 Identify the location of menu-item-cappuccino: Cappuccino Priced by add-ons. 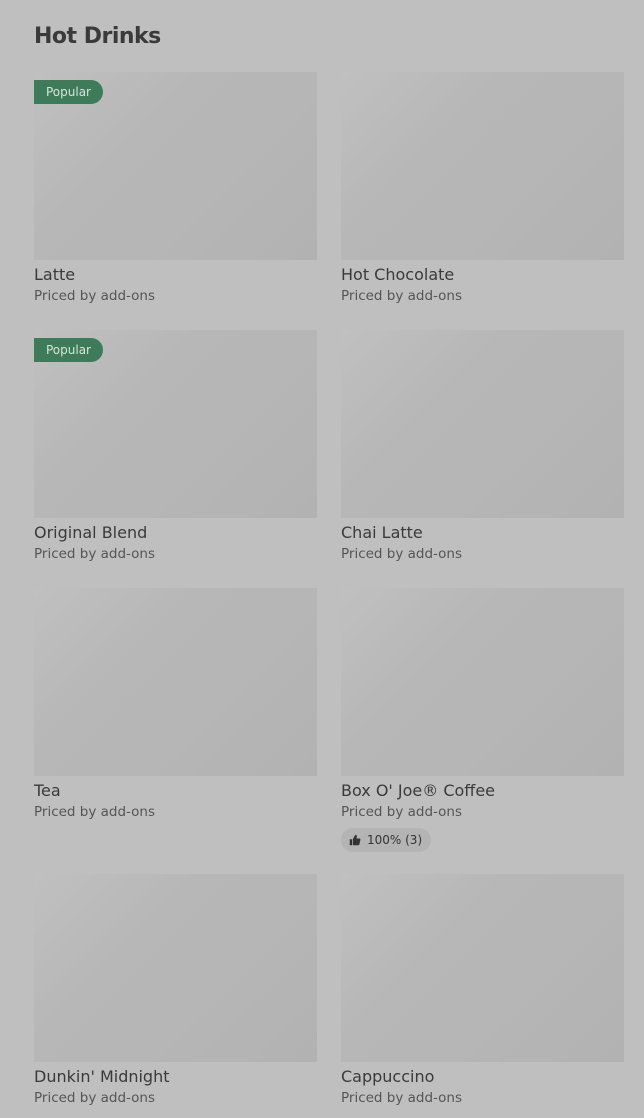
(482, 990).